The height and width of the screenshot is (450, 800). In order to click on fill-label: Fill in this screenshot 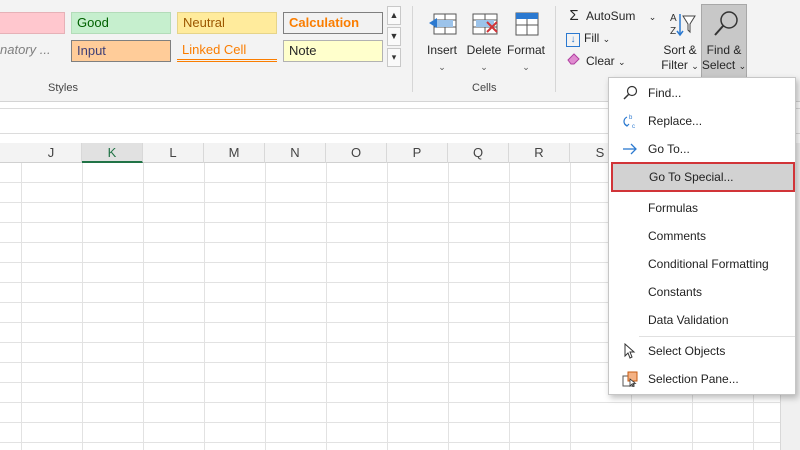, I will do `click(592, 38)`.